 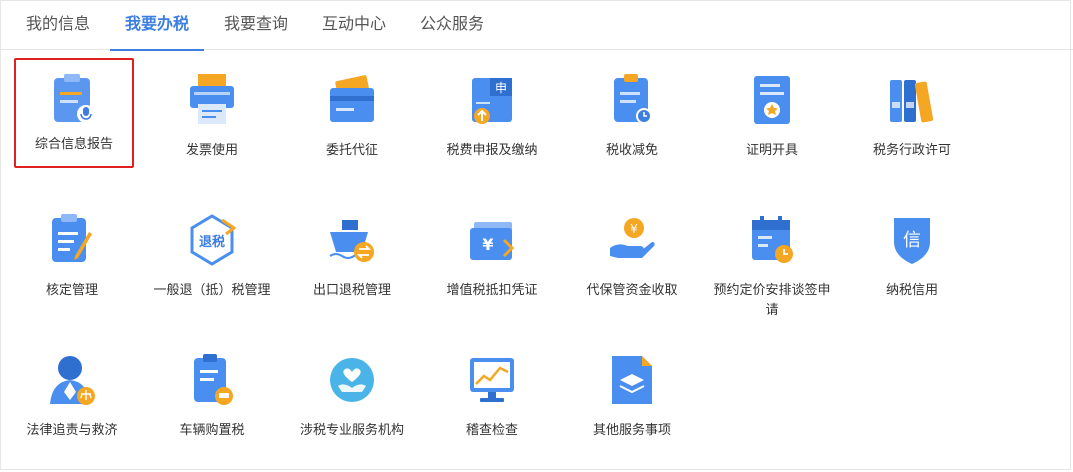 What do you see at coordinates (772, 100) in the screenshot?
I see `certificate-icon` at bounding box center [772, 100].